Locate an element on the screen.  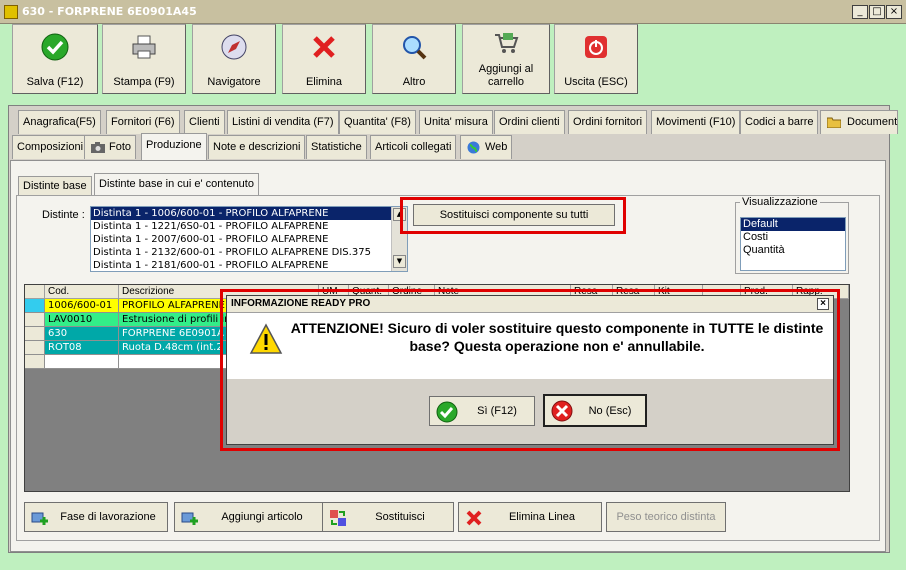
navigatore-button: Navigatore is located at coordinates (234, 59).